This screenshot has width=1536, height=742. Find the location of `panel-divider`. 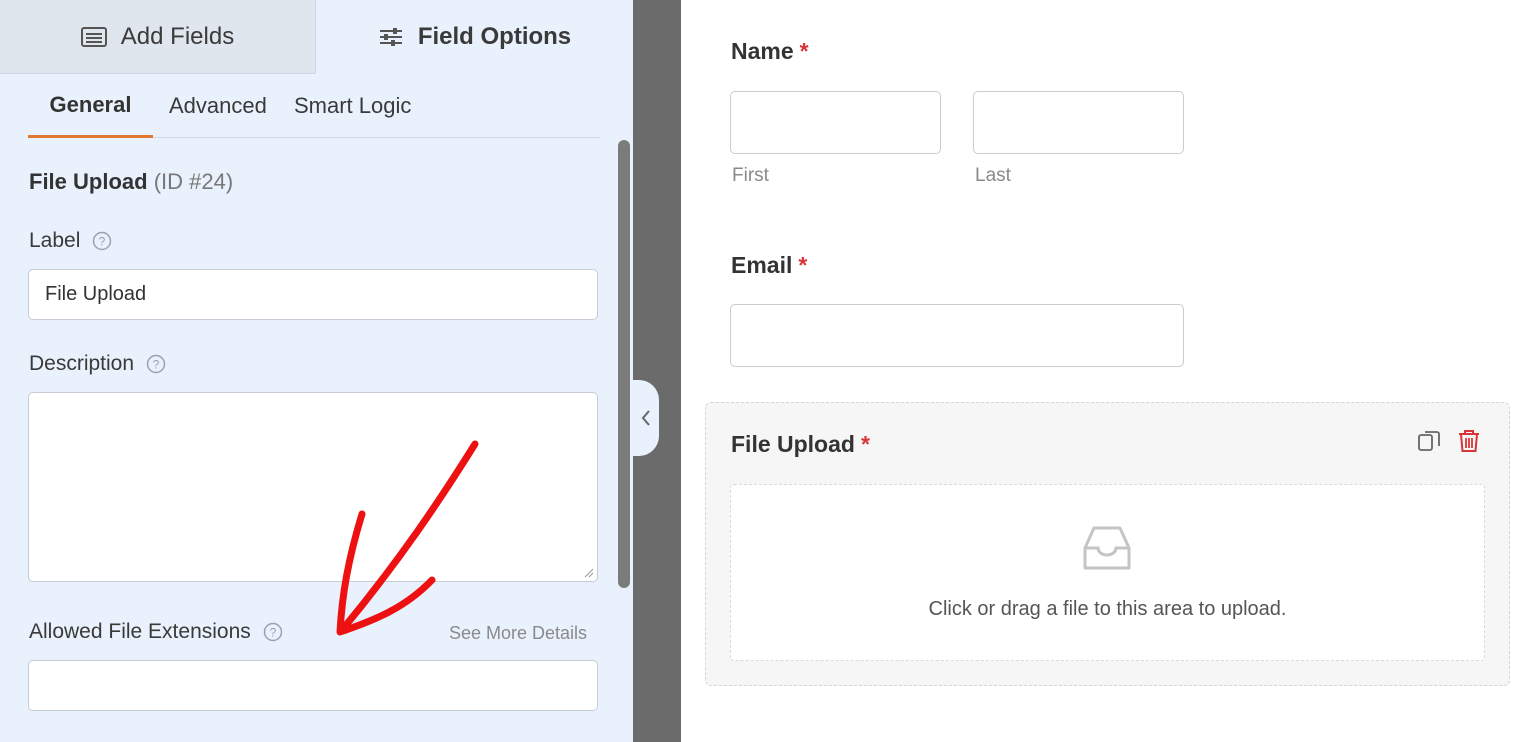

panel-divider is located at coordinates (657, 371).